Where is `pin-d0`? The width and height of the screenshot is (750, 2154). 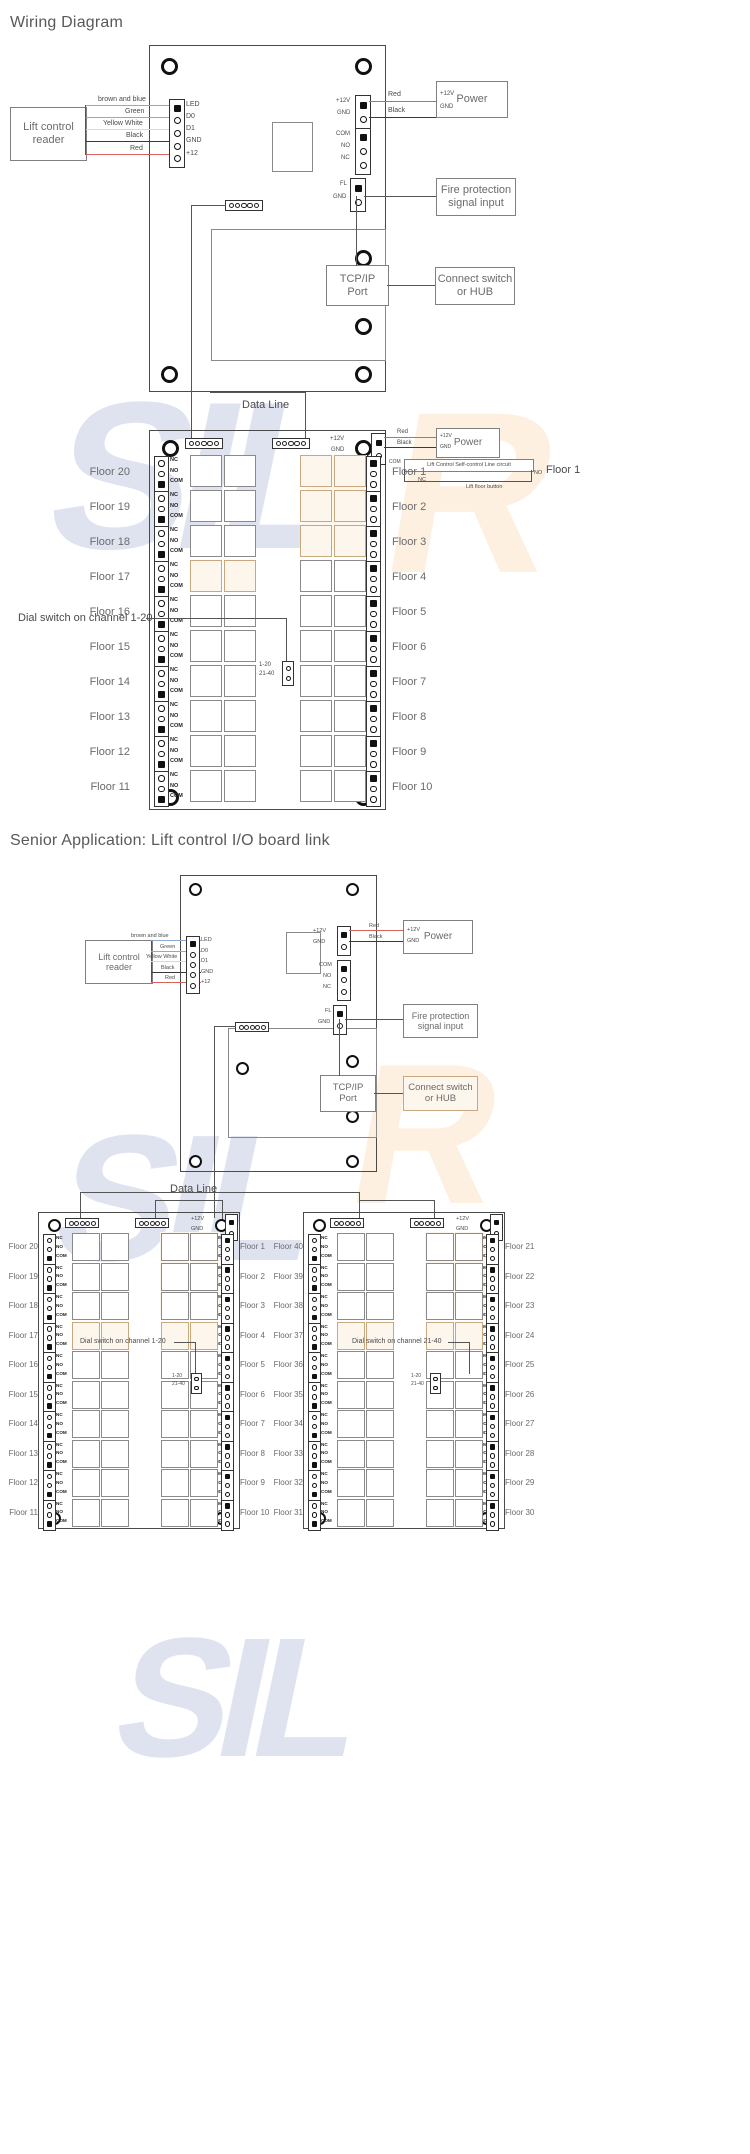
pin-d0 is located at coordinates (177, 121).